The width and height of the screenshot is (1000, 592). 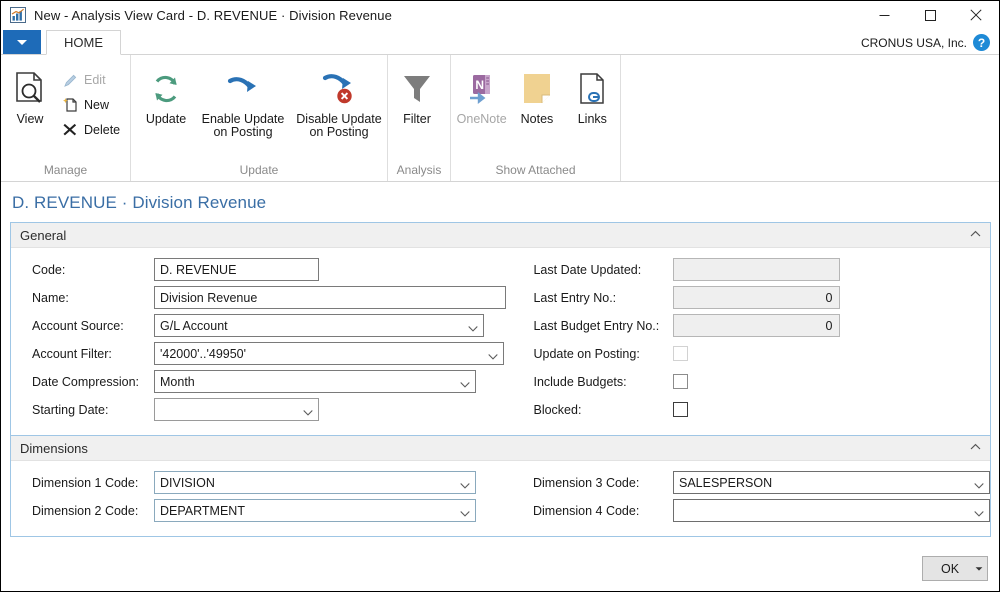 I want to click on field-account-filter-label: Account Filter:, so click(x=72, y=353).